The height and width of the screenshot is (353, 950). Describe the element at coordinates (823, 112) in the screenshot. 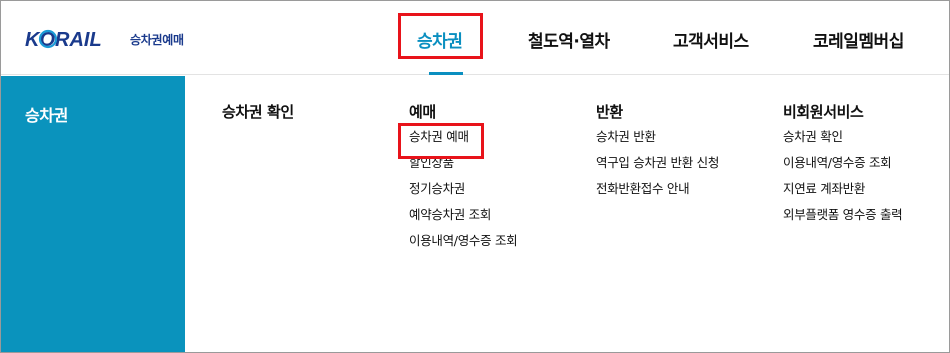

I see `menu-head-guest-service: 비회원서비스` at that location.